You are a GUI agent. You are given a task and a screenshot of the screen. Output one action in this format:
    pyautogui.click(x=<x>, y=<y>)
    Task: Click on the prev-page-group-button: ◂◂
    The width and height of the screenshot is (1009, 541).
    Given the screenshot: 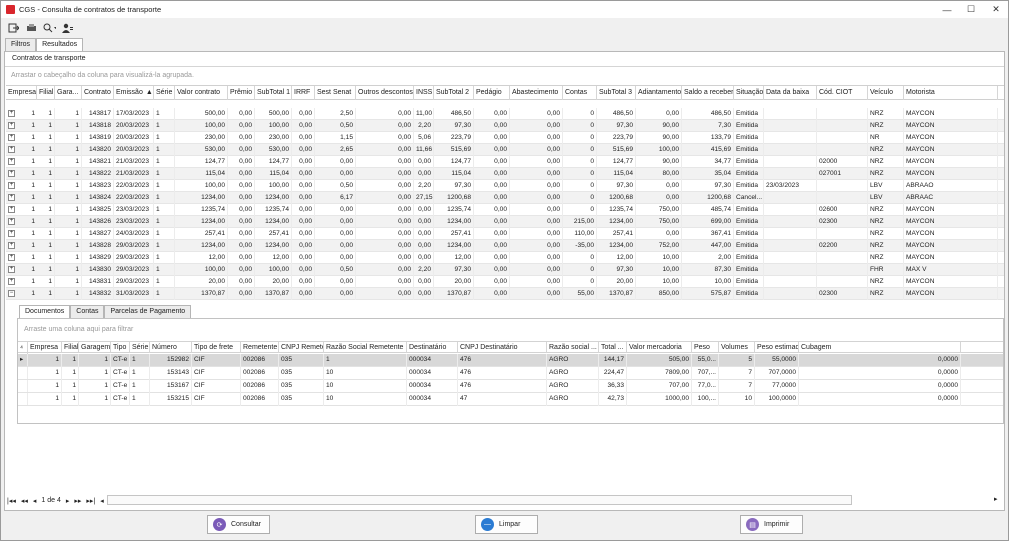 What is the action you would take?
    pyautogui.click(x=24, y=501)
    